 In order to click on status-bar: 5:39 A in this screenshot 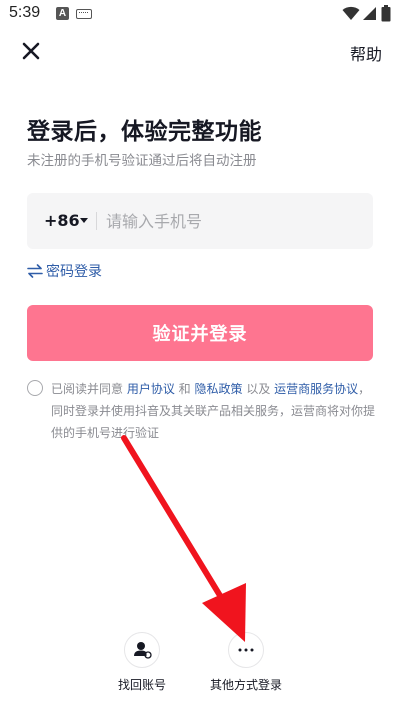, I will do `click(200, 14)`.